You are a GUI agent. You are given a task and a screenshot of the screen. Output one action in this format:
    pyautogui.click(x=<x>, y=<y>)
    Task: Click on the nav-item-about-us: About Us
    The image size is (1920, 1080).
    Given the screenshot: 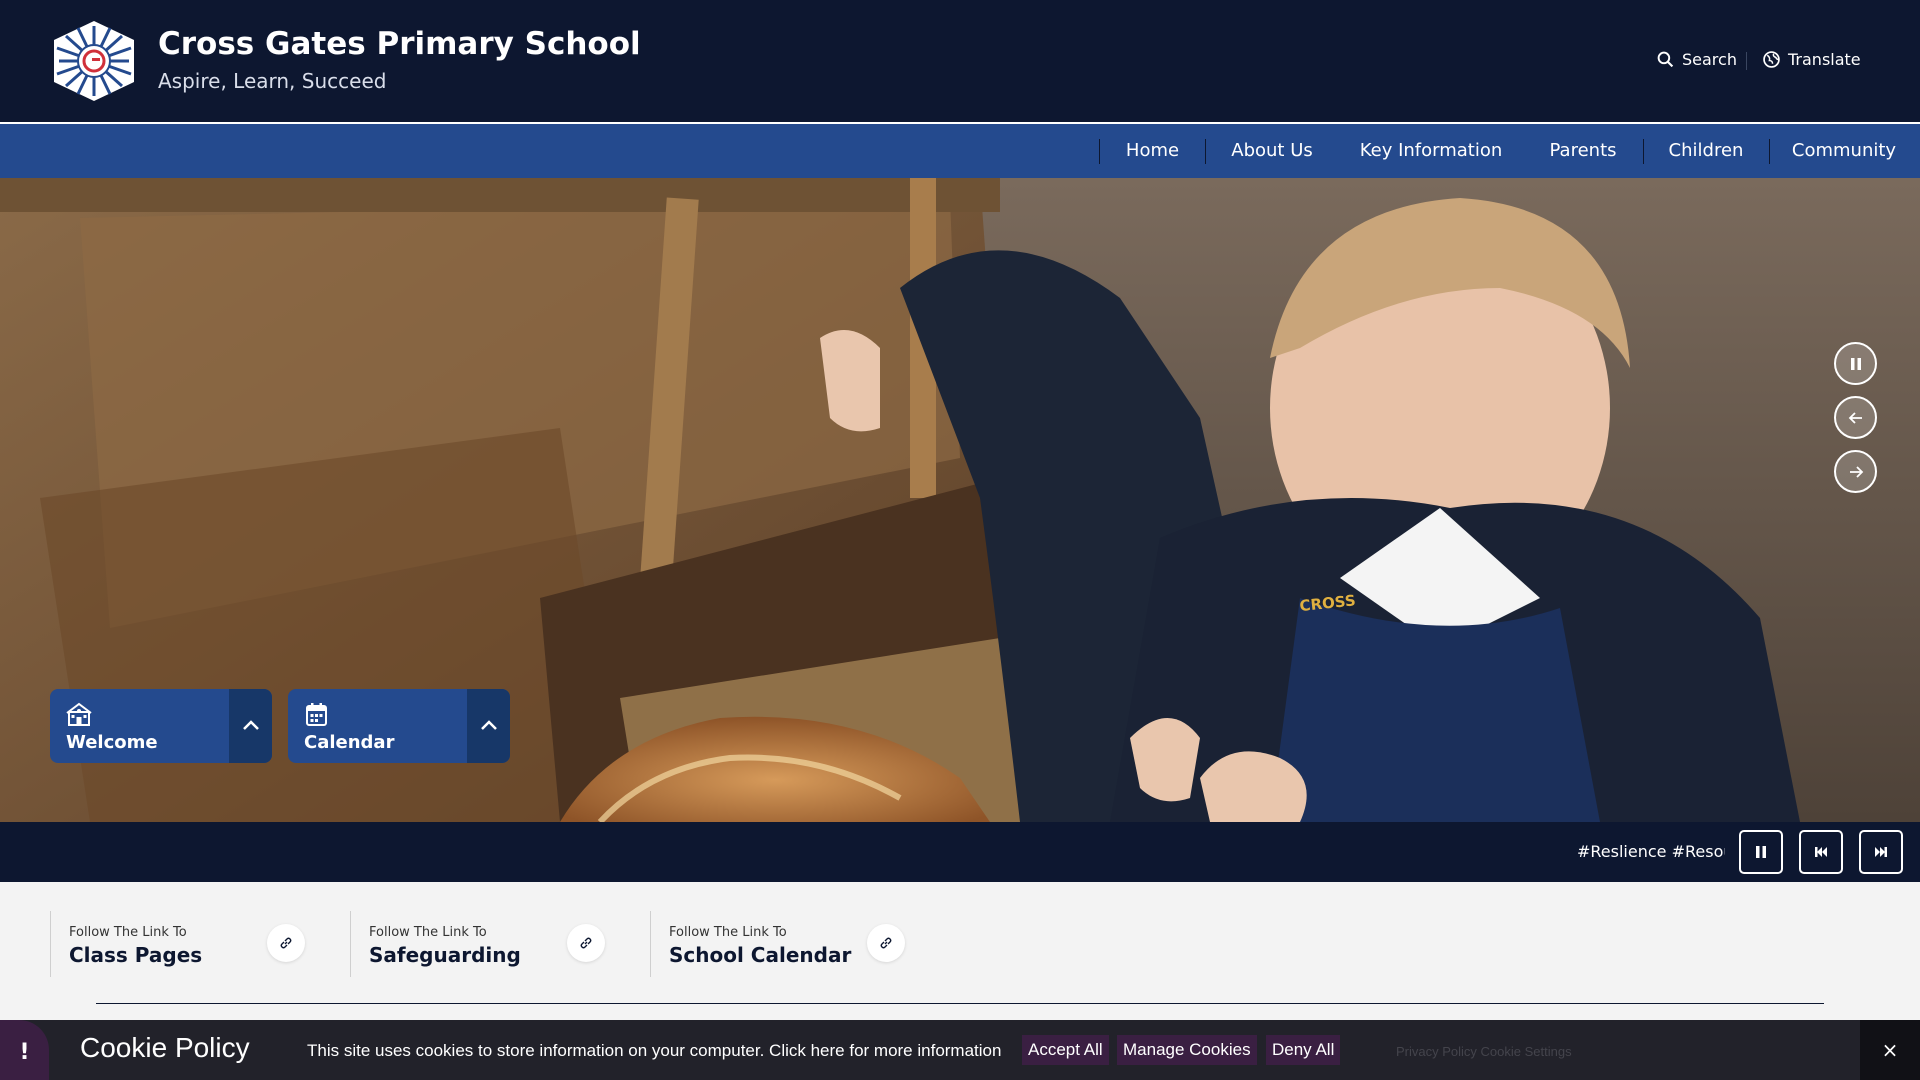 What is the action you would take?
    pyautogui.click(x=1272, y=151)
    